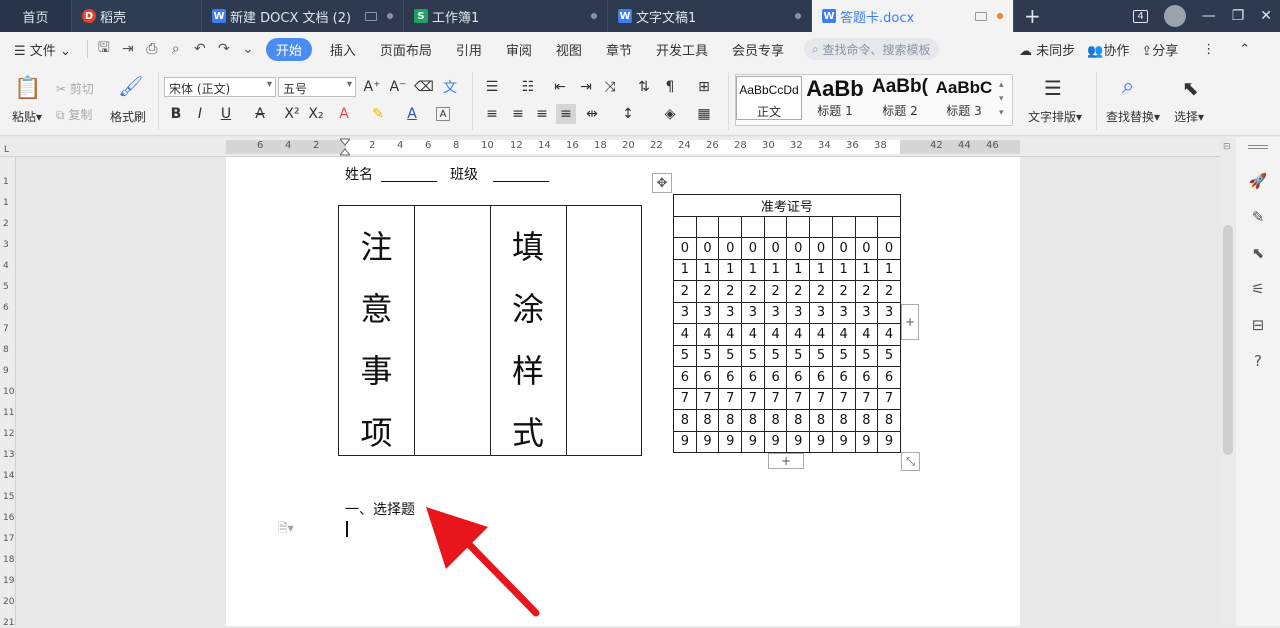  I want to click on find-replace-button: 查找替换▾, so click(1133, 116).